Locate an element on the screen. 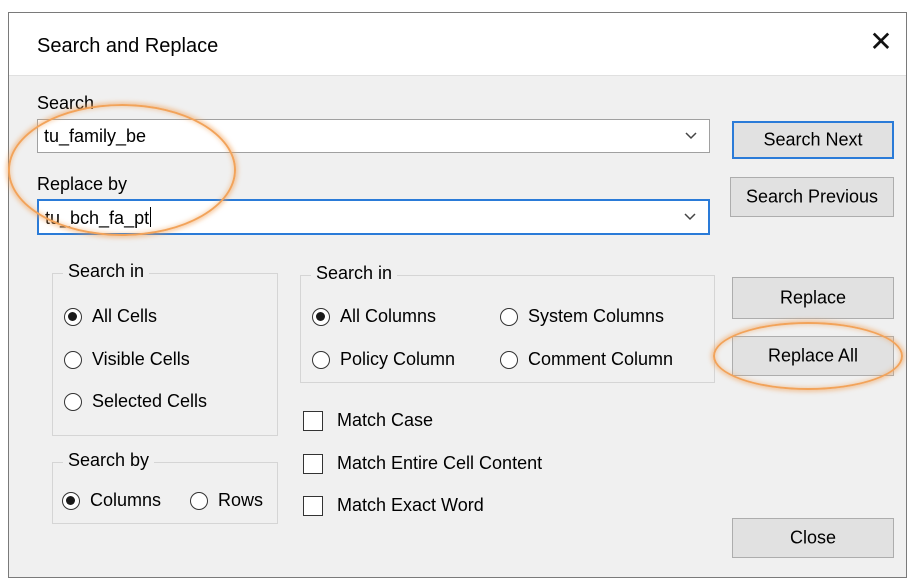 The image size is (909, 581). search-previous-button: Search Previous is located at coordinates (812, 197).